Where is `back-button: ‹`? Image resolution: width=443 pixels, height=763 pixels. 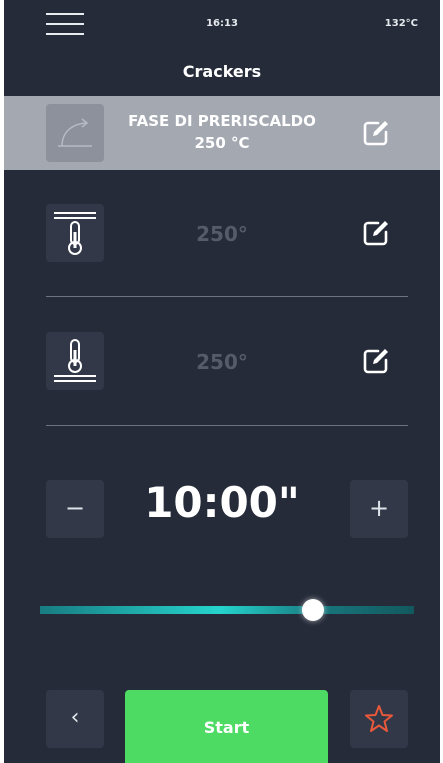 back-button: ‹ is located at coordinates (75, 719).